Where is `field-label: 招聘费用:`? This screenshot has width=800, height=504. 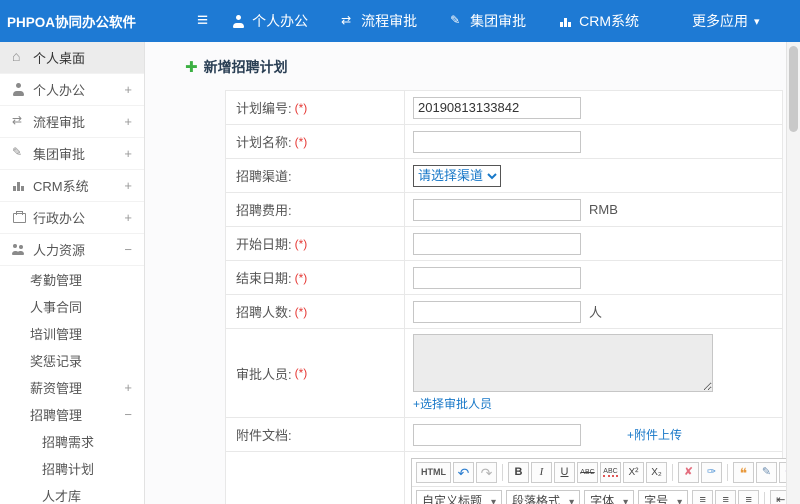 field-label: 招聘费用: is located at coordinates (264, 210).